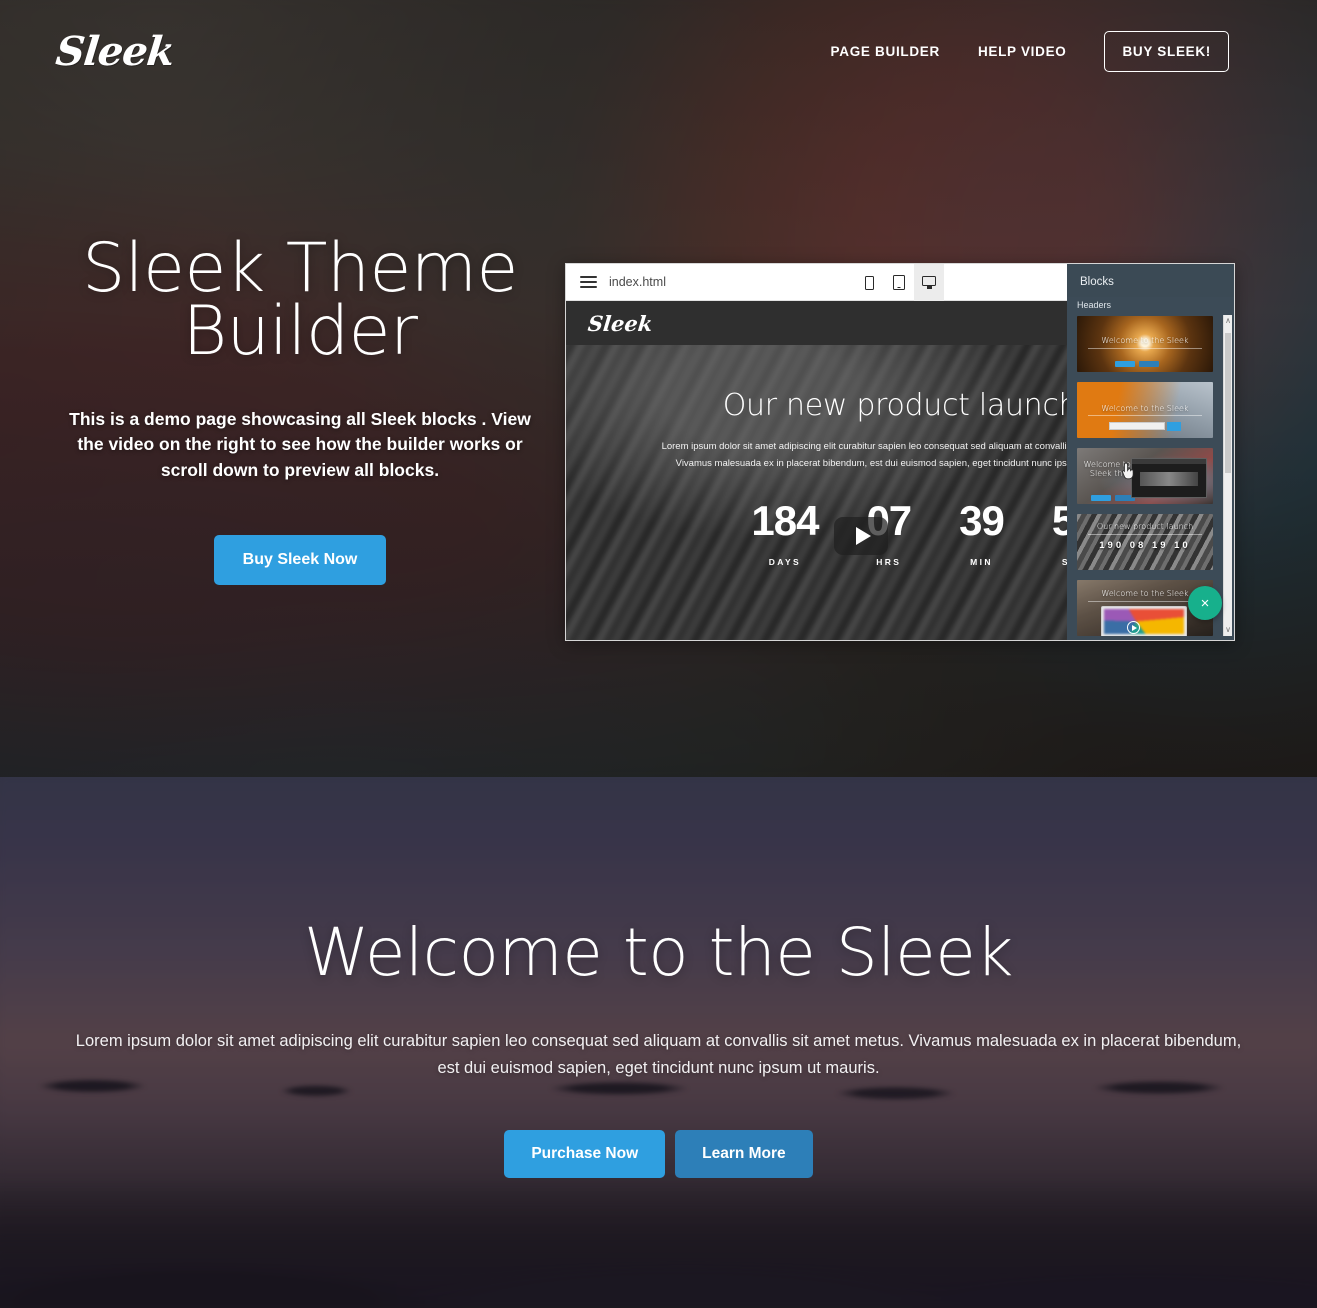 This screenshot has height=1308, width=1317. What do you see at coordinates (588, 282) in the screenshot?
I see `hamburger-icon` at bounding box center [588, 282].